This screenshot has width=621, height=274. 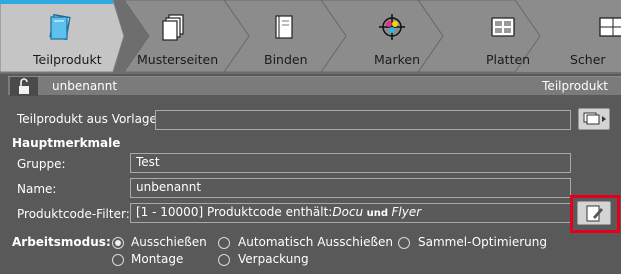 I want to click on tab-label-teilprodukt: Teilprodukt, so click(x=67, y=59).